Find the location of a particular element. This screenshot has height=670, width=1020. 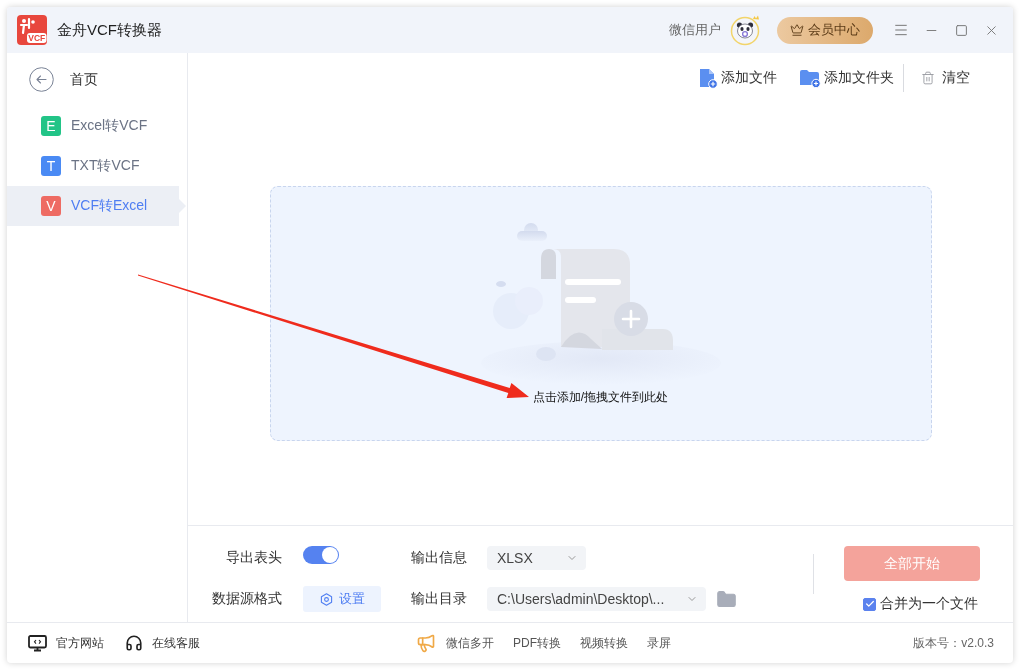

sidebar-item: E Excel转VCF is located at coordinates (97, 126).